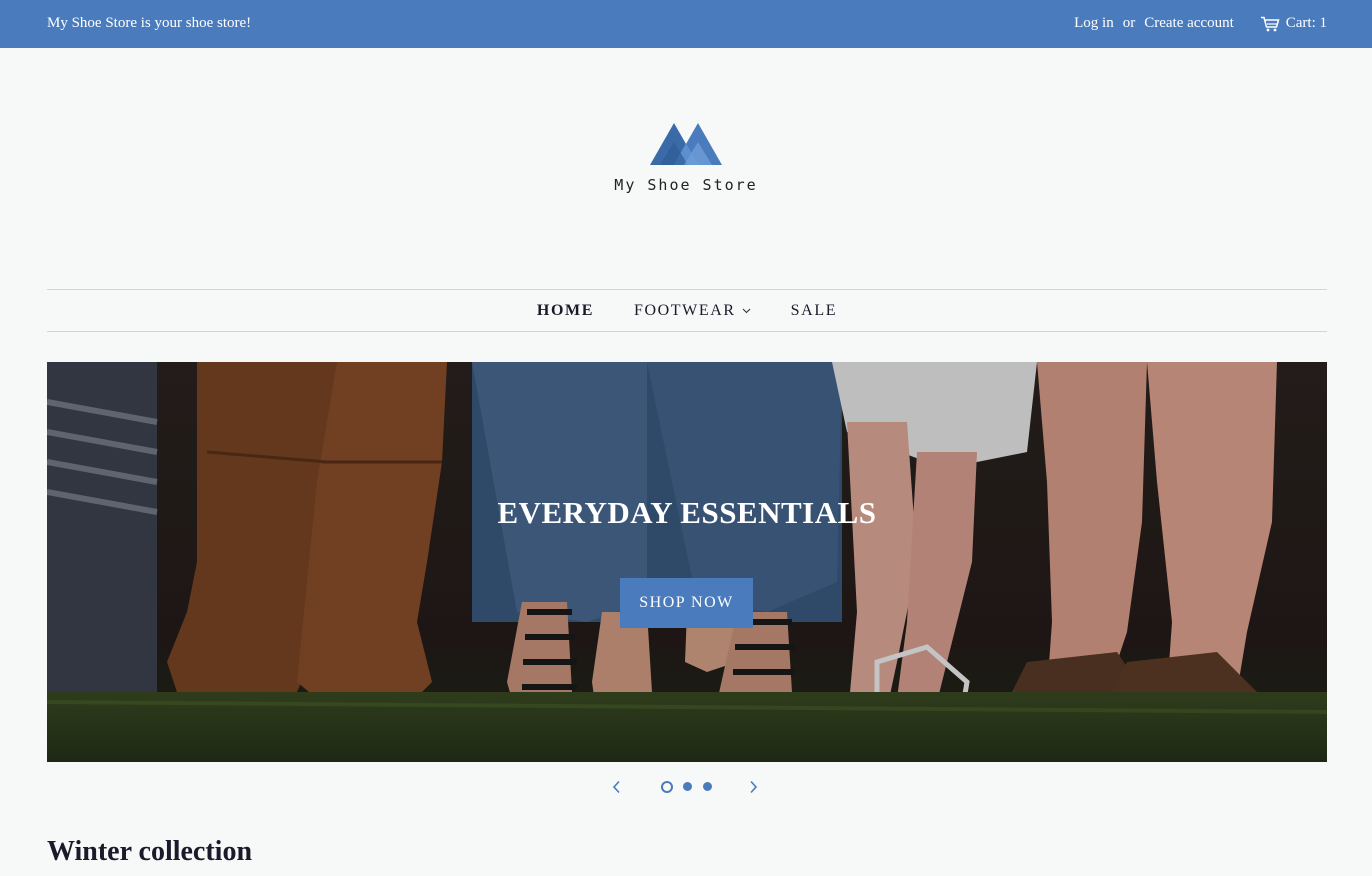 Image resolution: width=1372 pixels, height=876 pixels. Describe the element at coordinates (1094, 23) in the screenshot. I see `login-link: Log in` at that location.